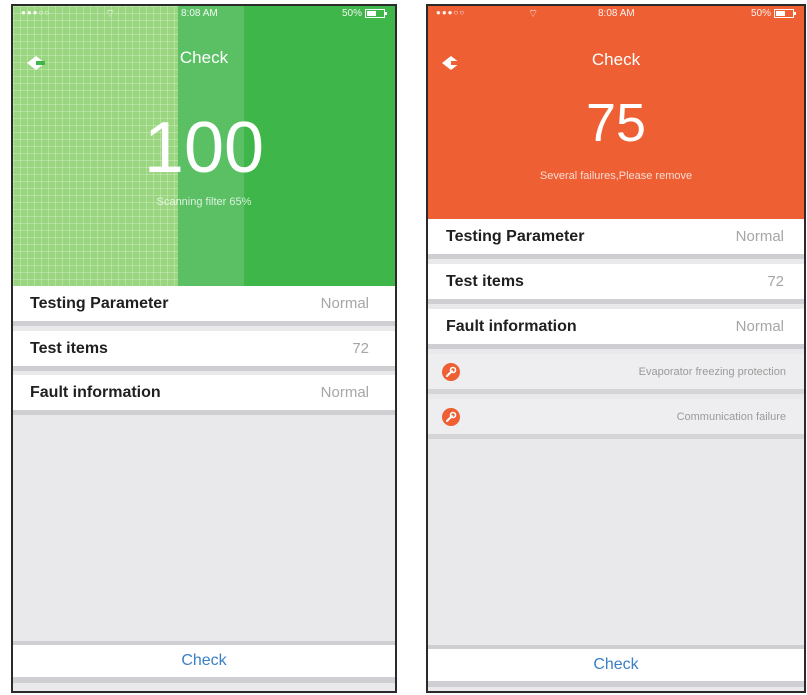  What do you see at coordinates (616, 123) in the screenshot?
I see `check-score: 75` at bounding box center [616, 123].